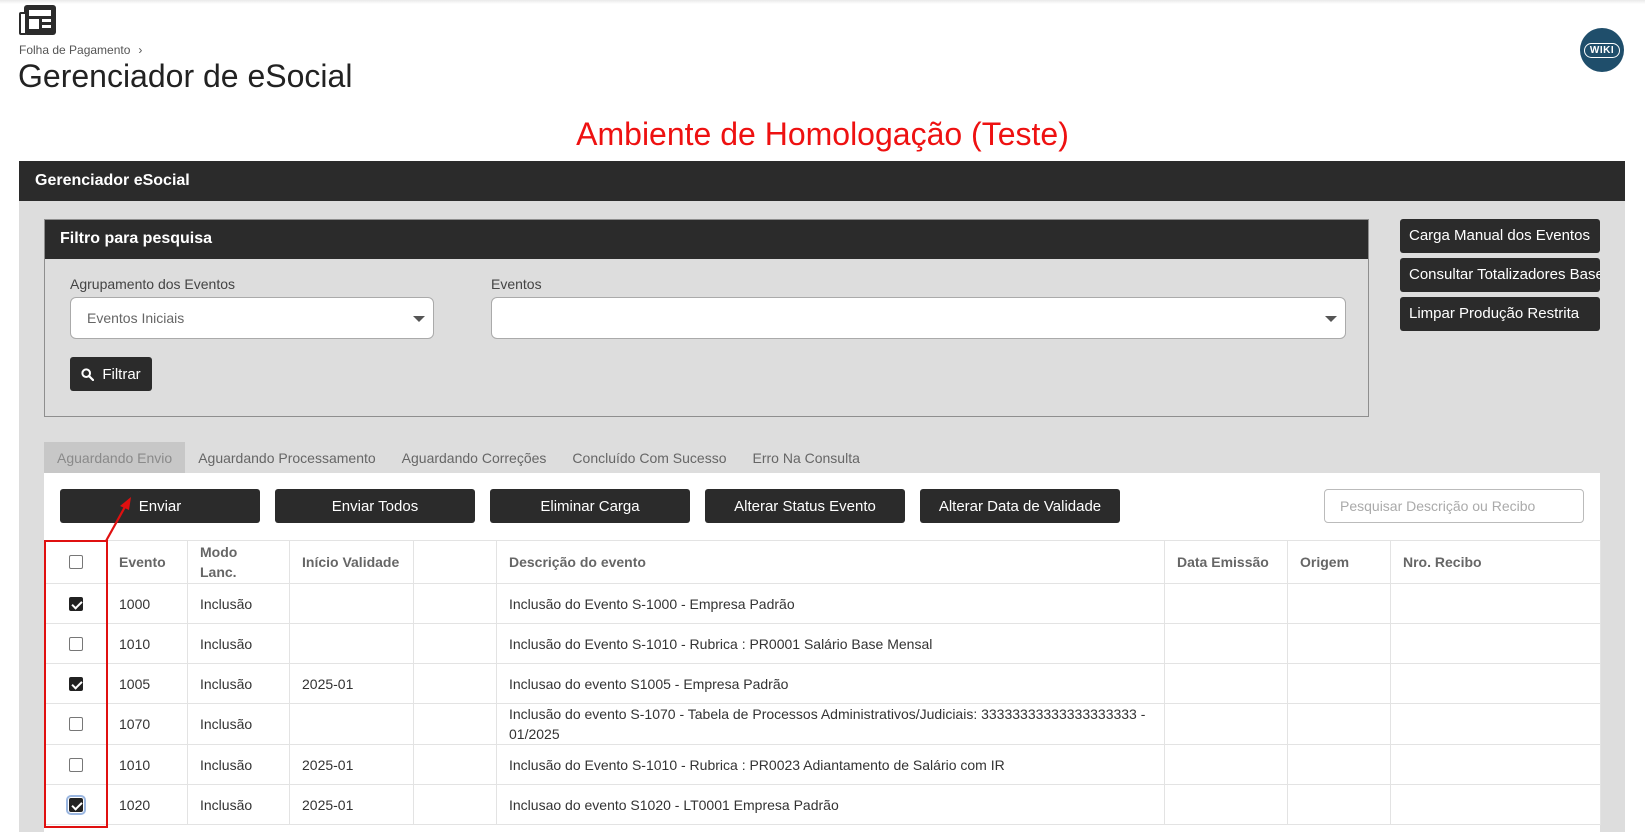  I want to click on col-data-emissao: Data Emissão, so click(1226, 562).